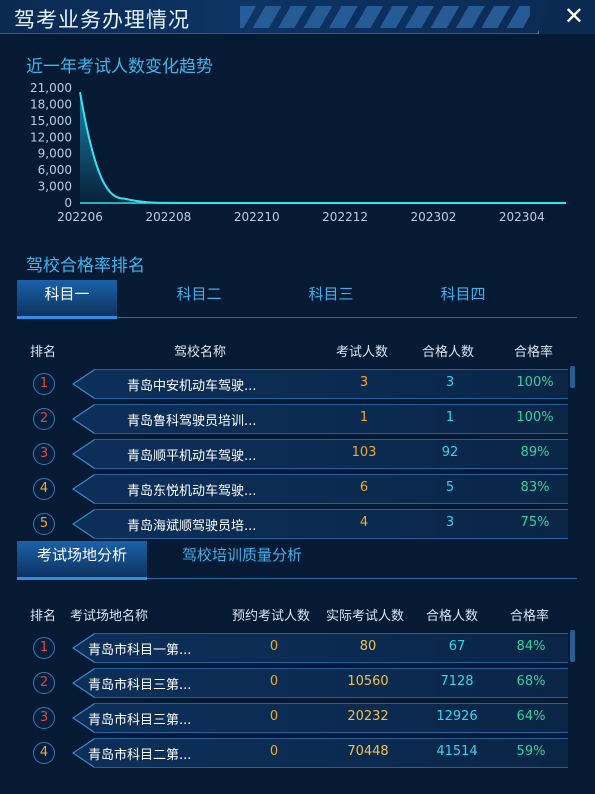 The width and height of the screenshot is (595, 794). I want to click on tab-subject-2: 科目二, so click(199, 299).